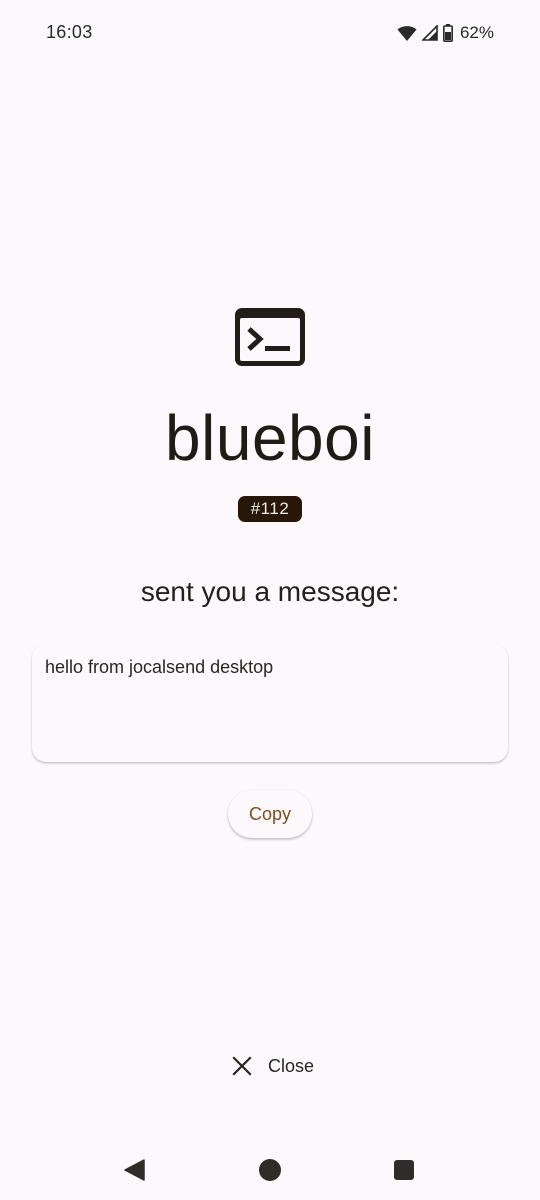  I want to click on battery-icon, so click(447, 33).